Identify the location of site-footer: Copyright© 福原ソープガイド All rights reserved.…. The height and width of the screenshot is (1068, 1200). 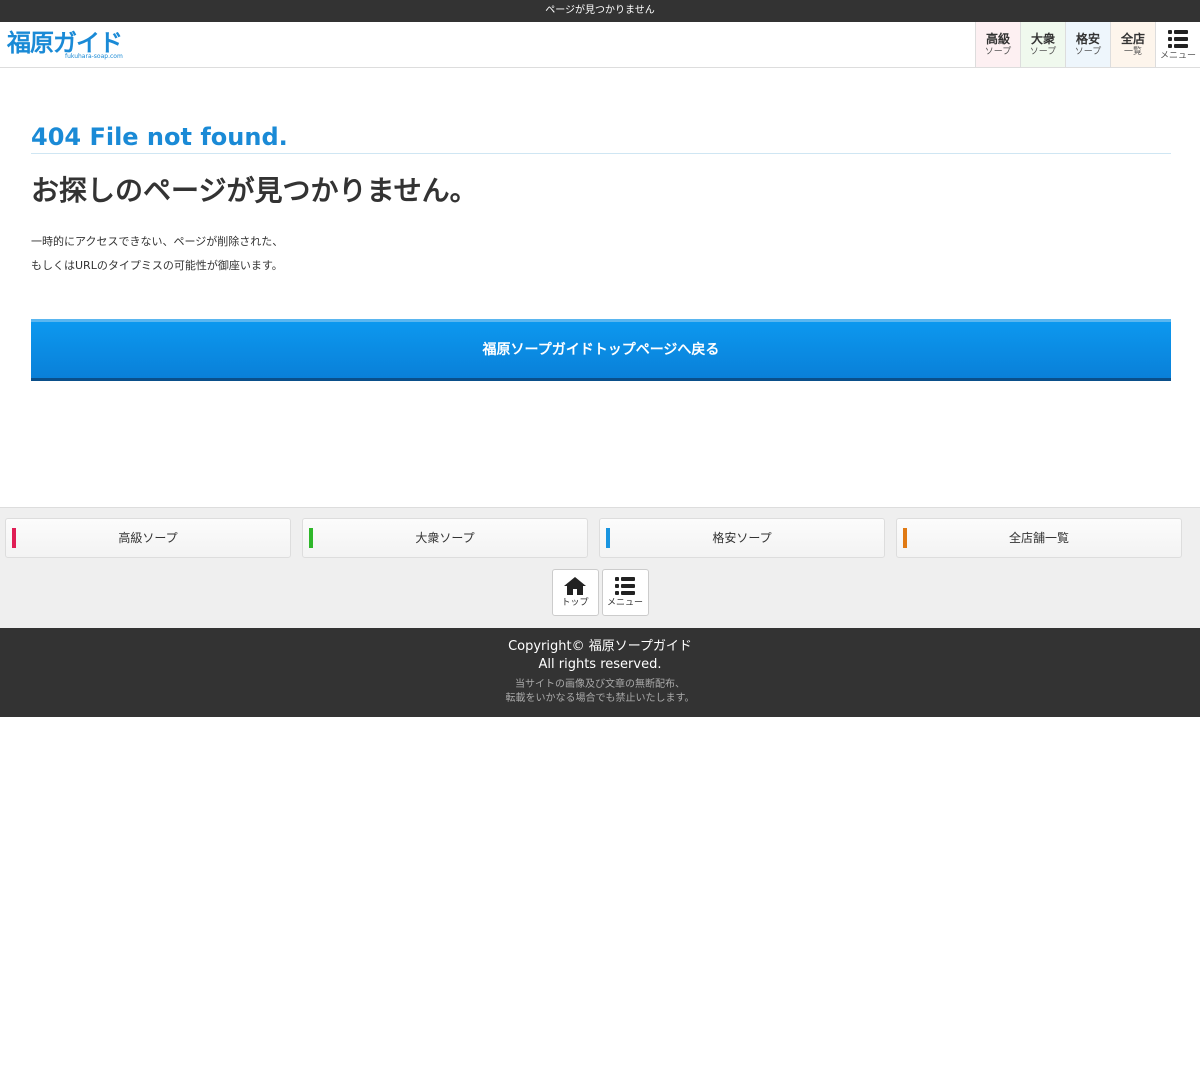
(600, 672).